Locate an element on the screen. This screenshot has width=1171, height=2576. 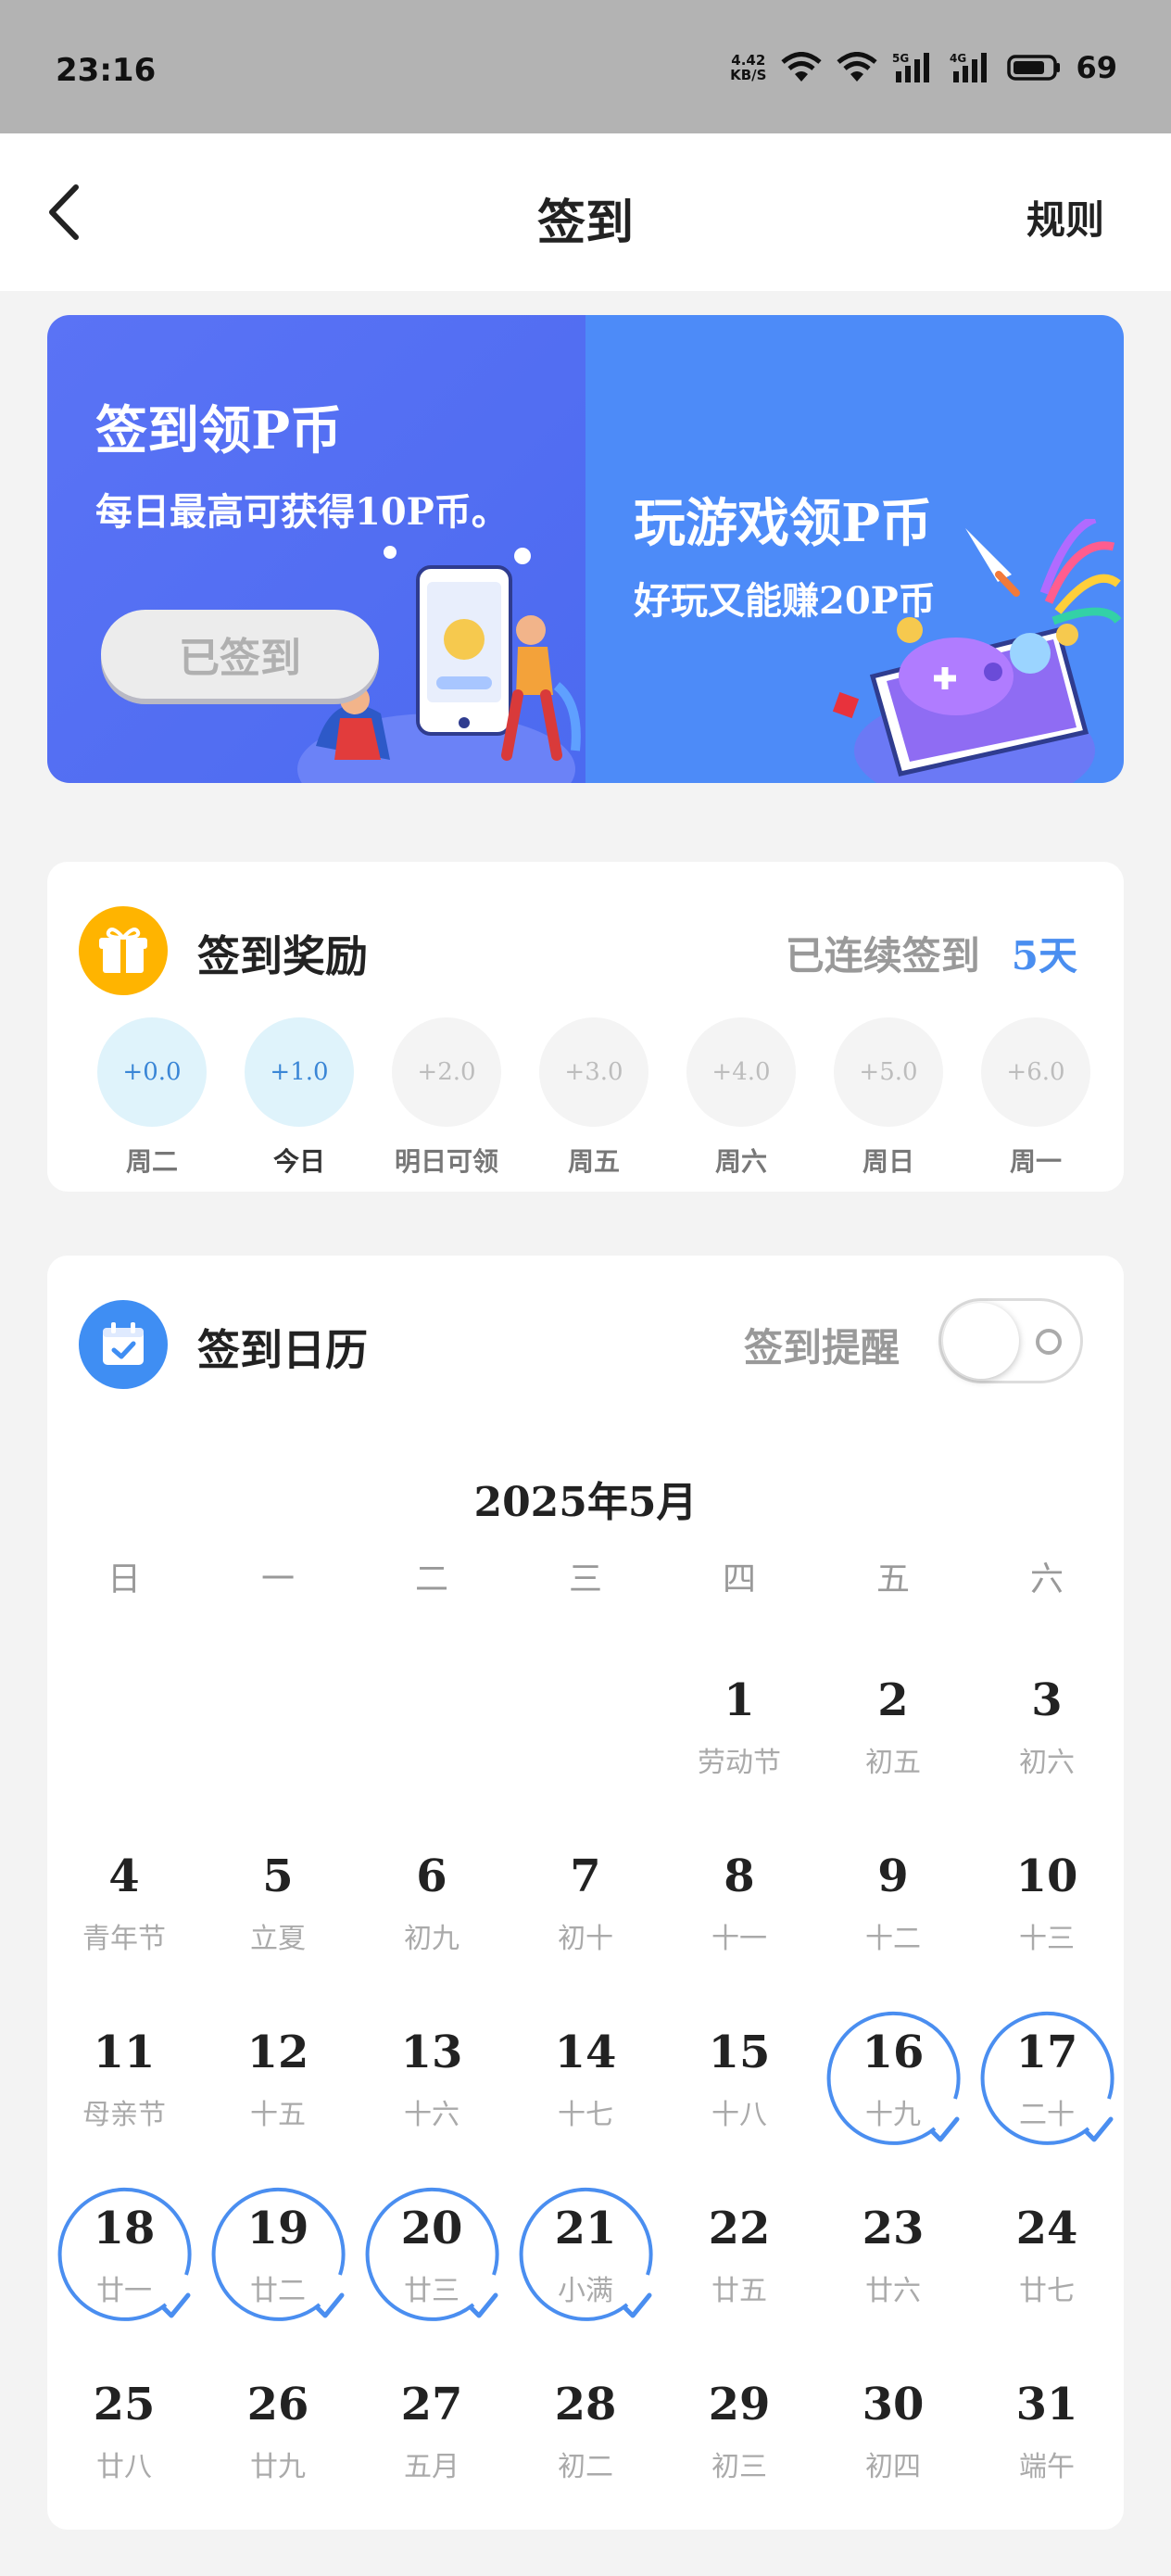
calendar-day: 12 十五 is located at coordinates (278, 2089).